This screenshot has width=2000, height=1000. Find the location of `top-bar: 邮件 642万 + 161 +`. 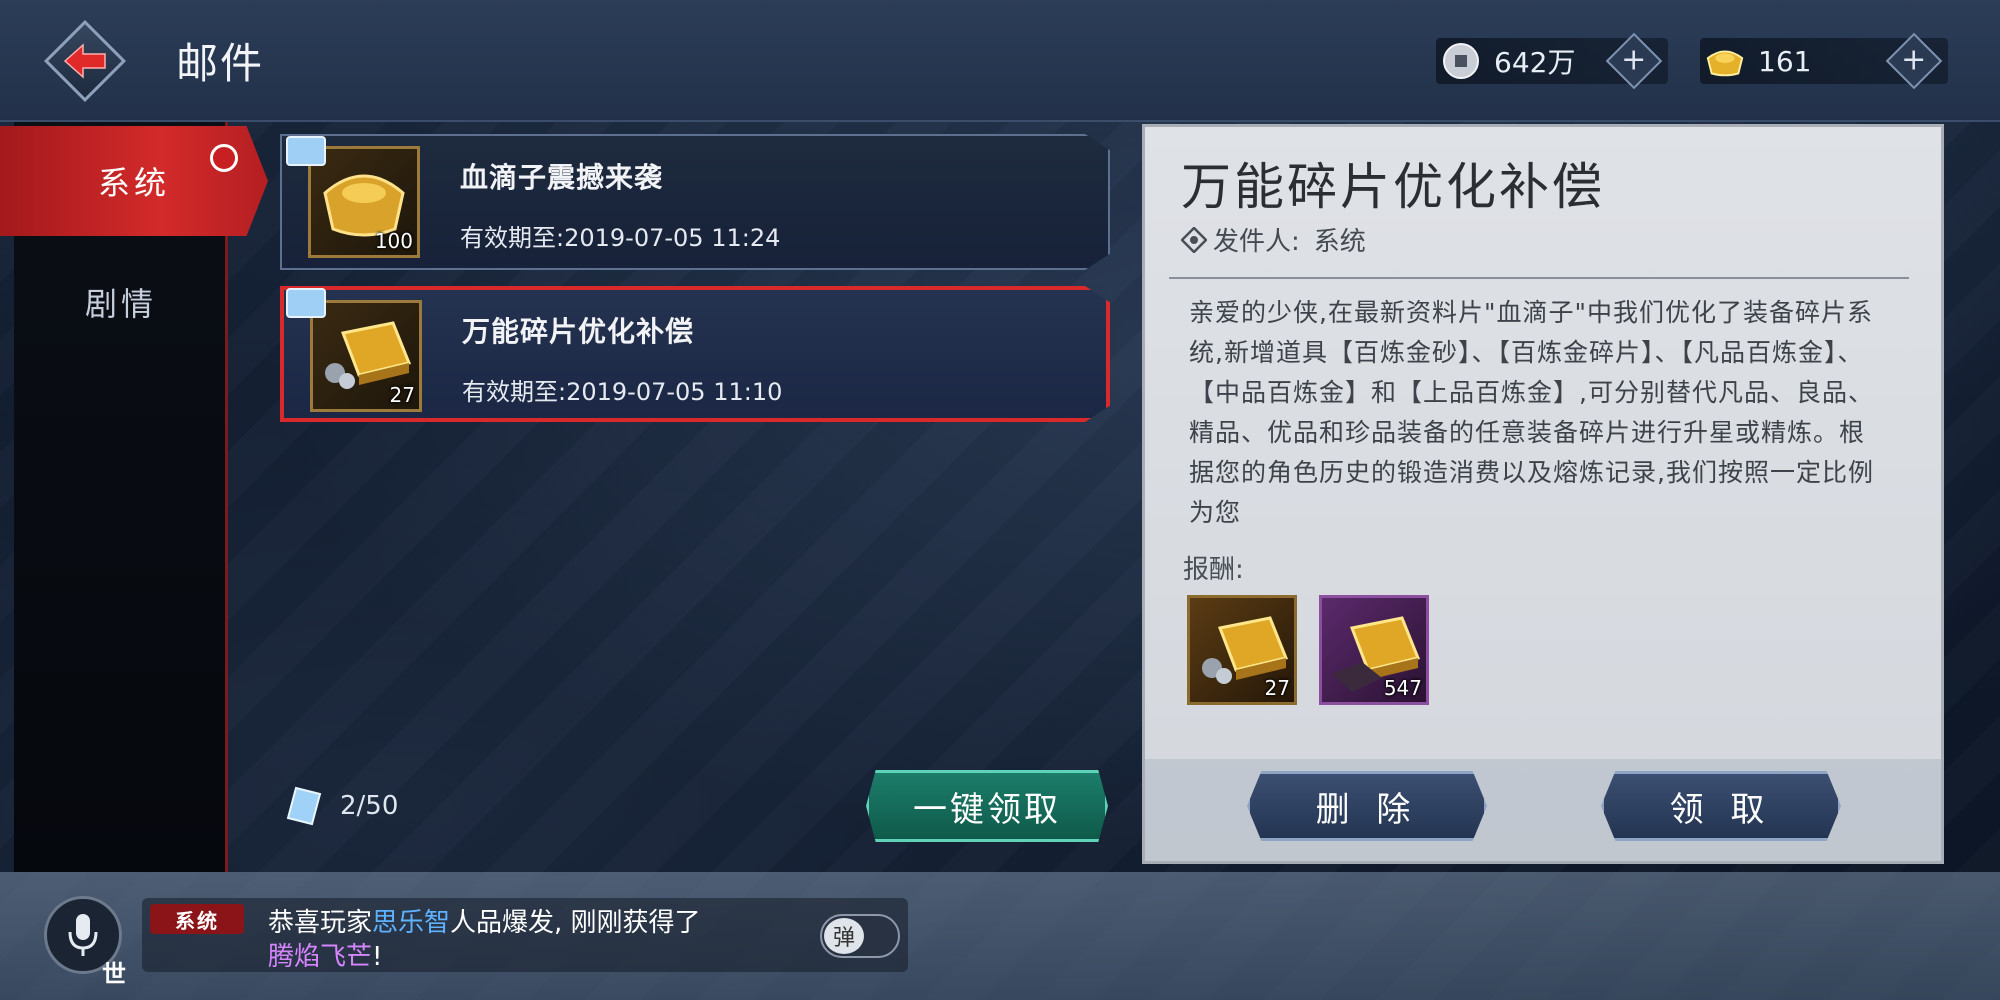

top-bar: 邮件 642万 + 161 + is located at coordinates (1000, 61).